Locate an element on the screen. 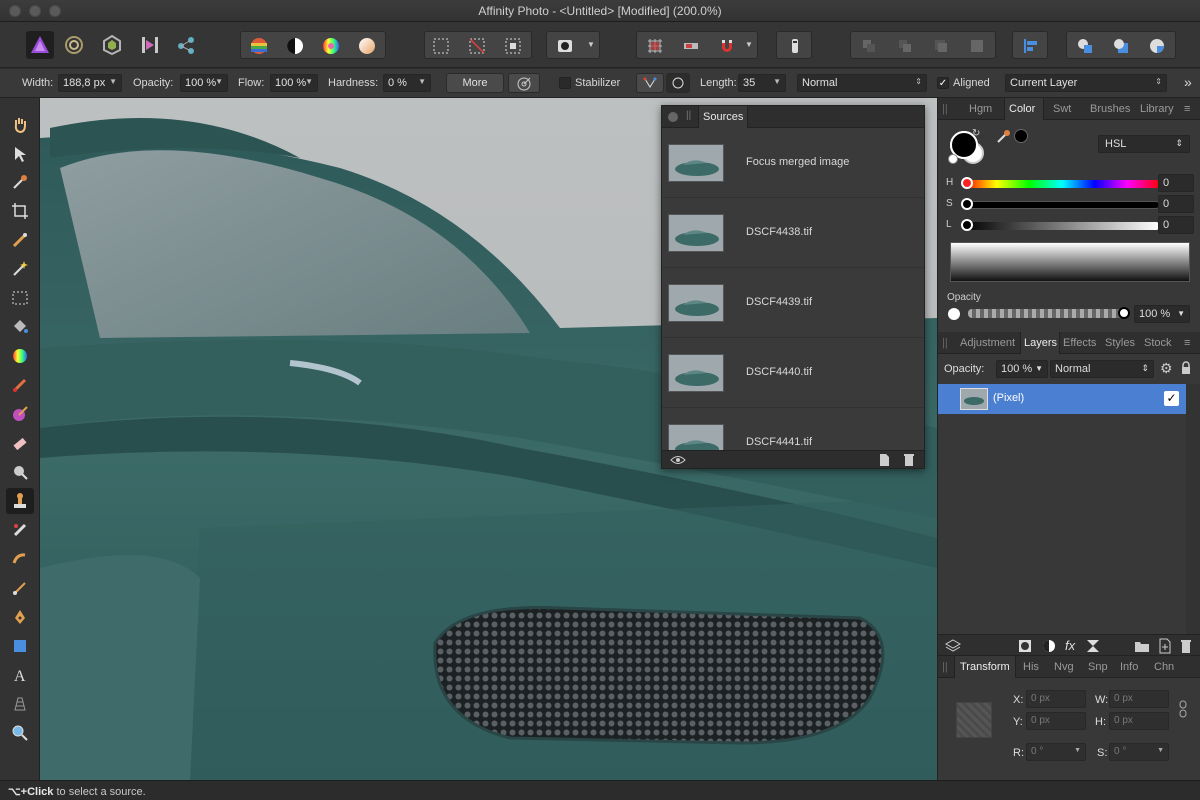 The width and height of the screenshot is (1200, 800). lightness-value: 0 is located at coordinates (1176, 225).